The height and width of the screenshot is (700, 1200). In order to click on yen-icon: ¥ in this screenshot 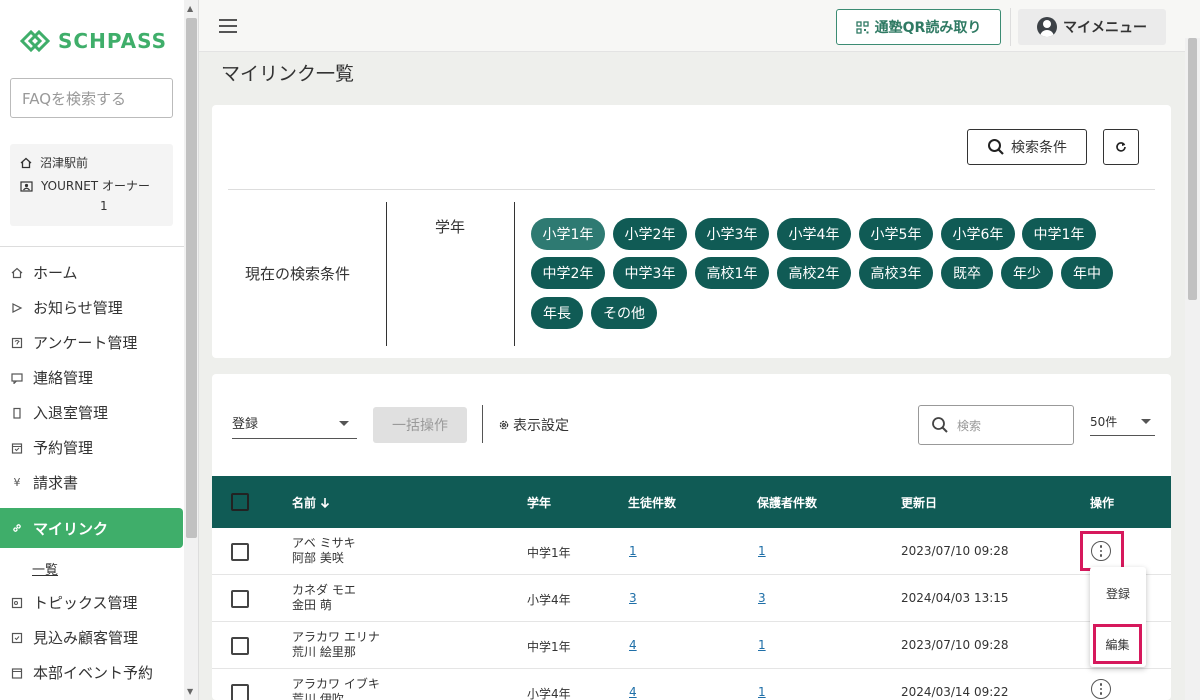, I will do `click(17, 482)`.